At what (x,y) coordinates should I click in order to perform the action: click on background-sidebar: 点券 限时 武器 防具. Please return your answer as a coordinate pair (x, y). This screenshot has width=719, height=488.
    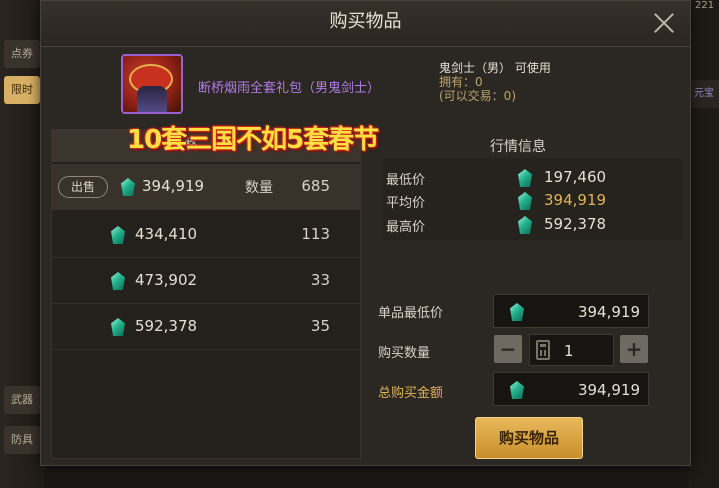
    Looking at the image, I should click on (22, 244).